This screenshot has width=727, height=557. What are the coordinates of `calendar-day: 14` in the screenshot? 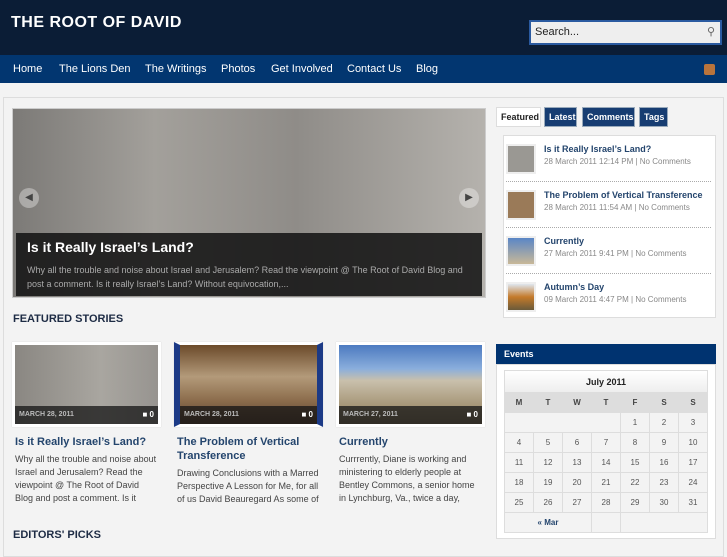 It's located at (606, 462).